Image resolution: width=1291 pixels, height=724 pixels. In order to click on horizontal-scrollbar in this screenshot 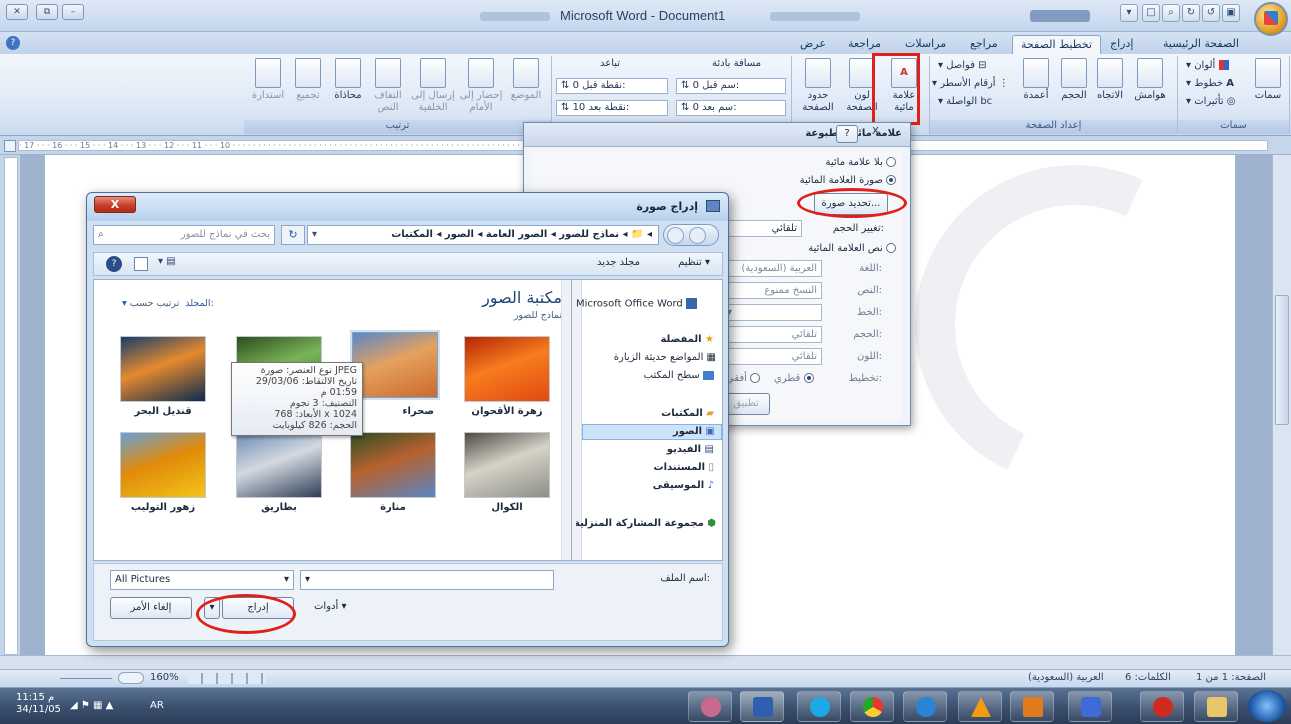, I will do `click(645, 662)`.